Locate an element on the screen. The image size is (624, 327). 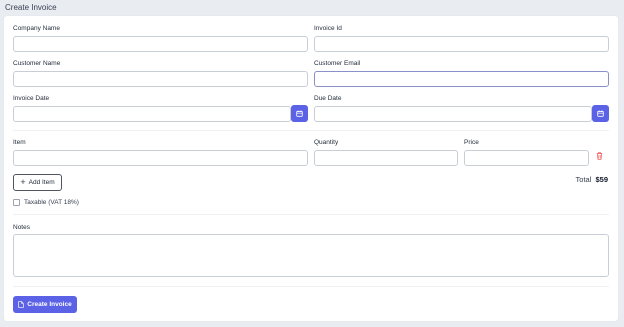
delete-item-button is located at coordinates (599, 156).